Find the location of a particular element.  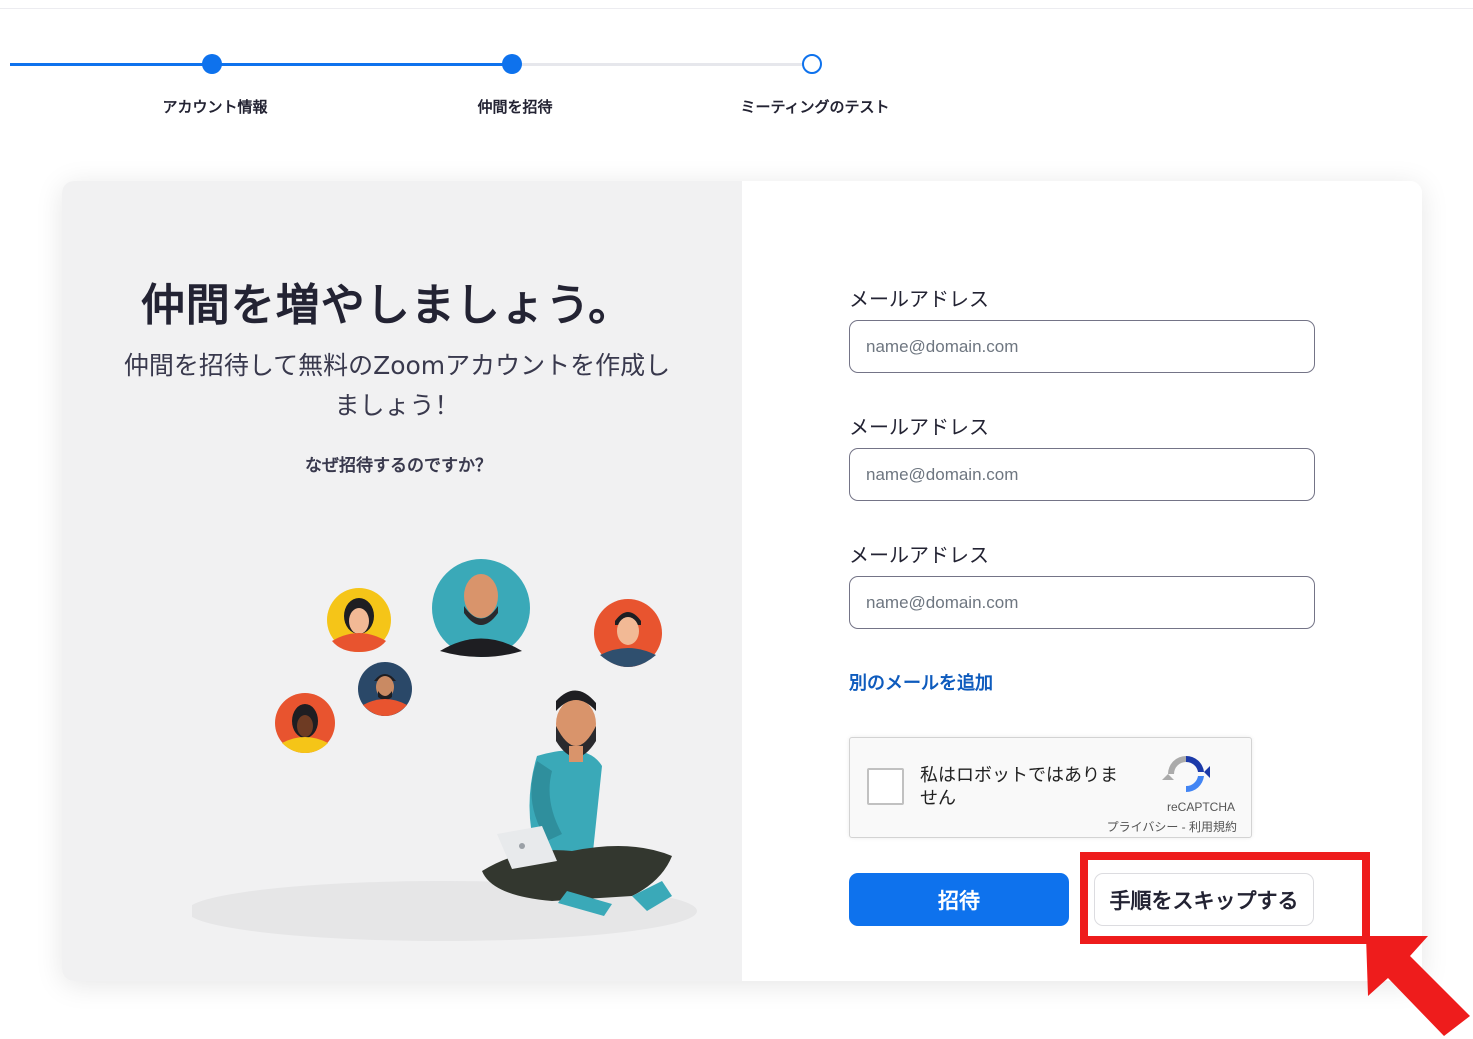

step-label-account-info: アカウント情報 is located at coordinates (215, 107).